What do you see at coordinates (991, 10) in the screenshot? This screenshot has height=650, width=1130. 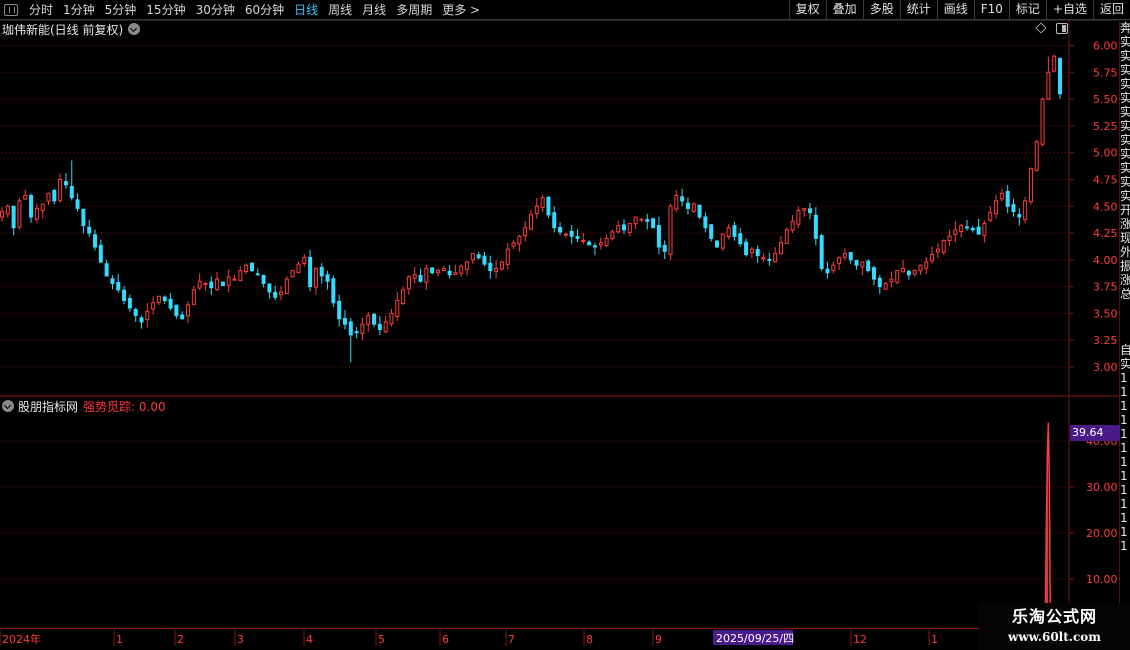 I see `toolbar-button-5: F10` at bounding box center [991, 10].